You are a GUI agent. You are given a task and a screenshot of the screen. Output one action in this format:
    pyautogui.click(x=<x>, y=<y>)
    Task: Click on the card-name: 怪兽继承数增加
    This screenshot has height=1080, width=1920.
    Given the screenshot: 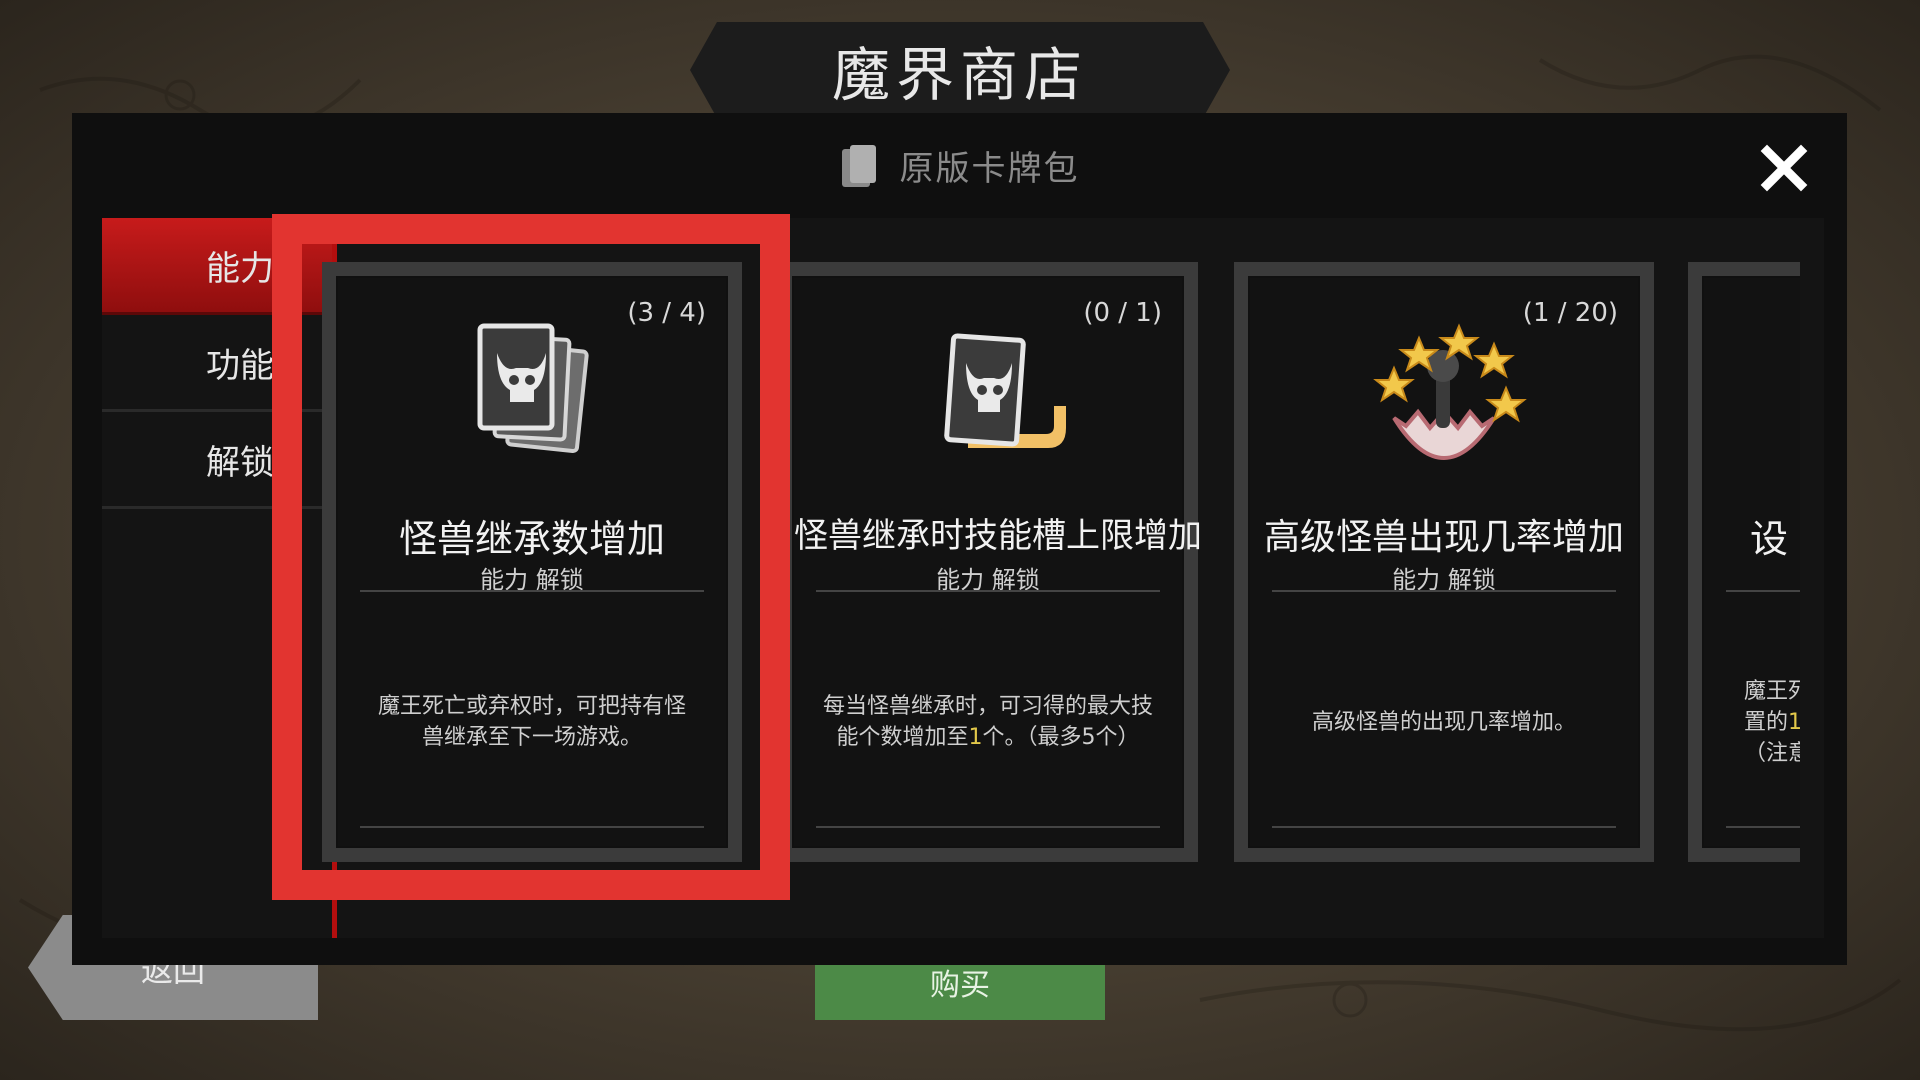 What is the action you would take?
    pyautogui.click(x=531, y=539)
    